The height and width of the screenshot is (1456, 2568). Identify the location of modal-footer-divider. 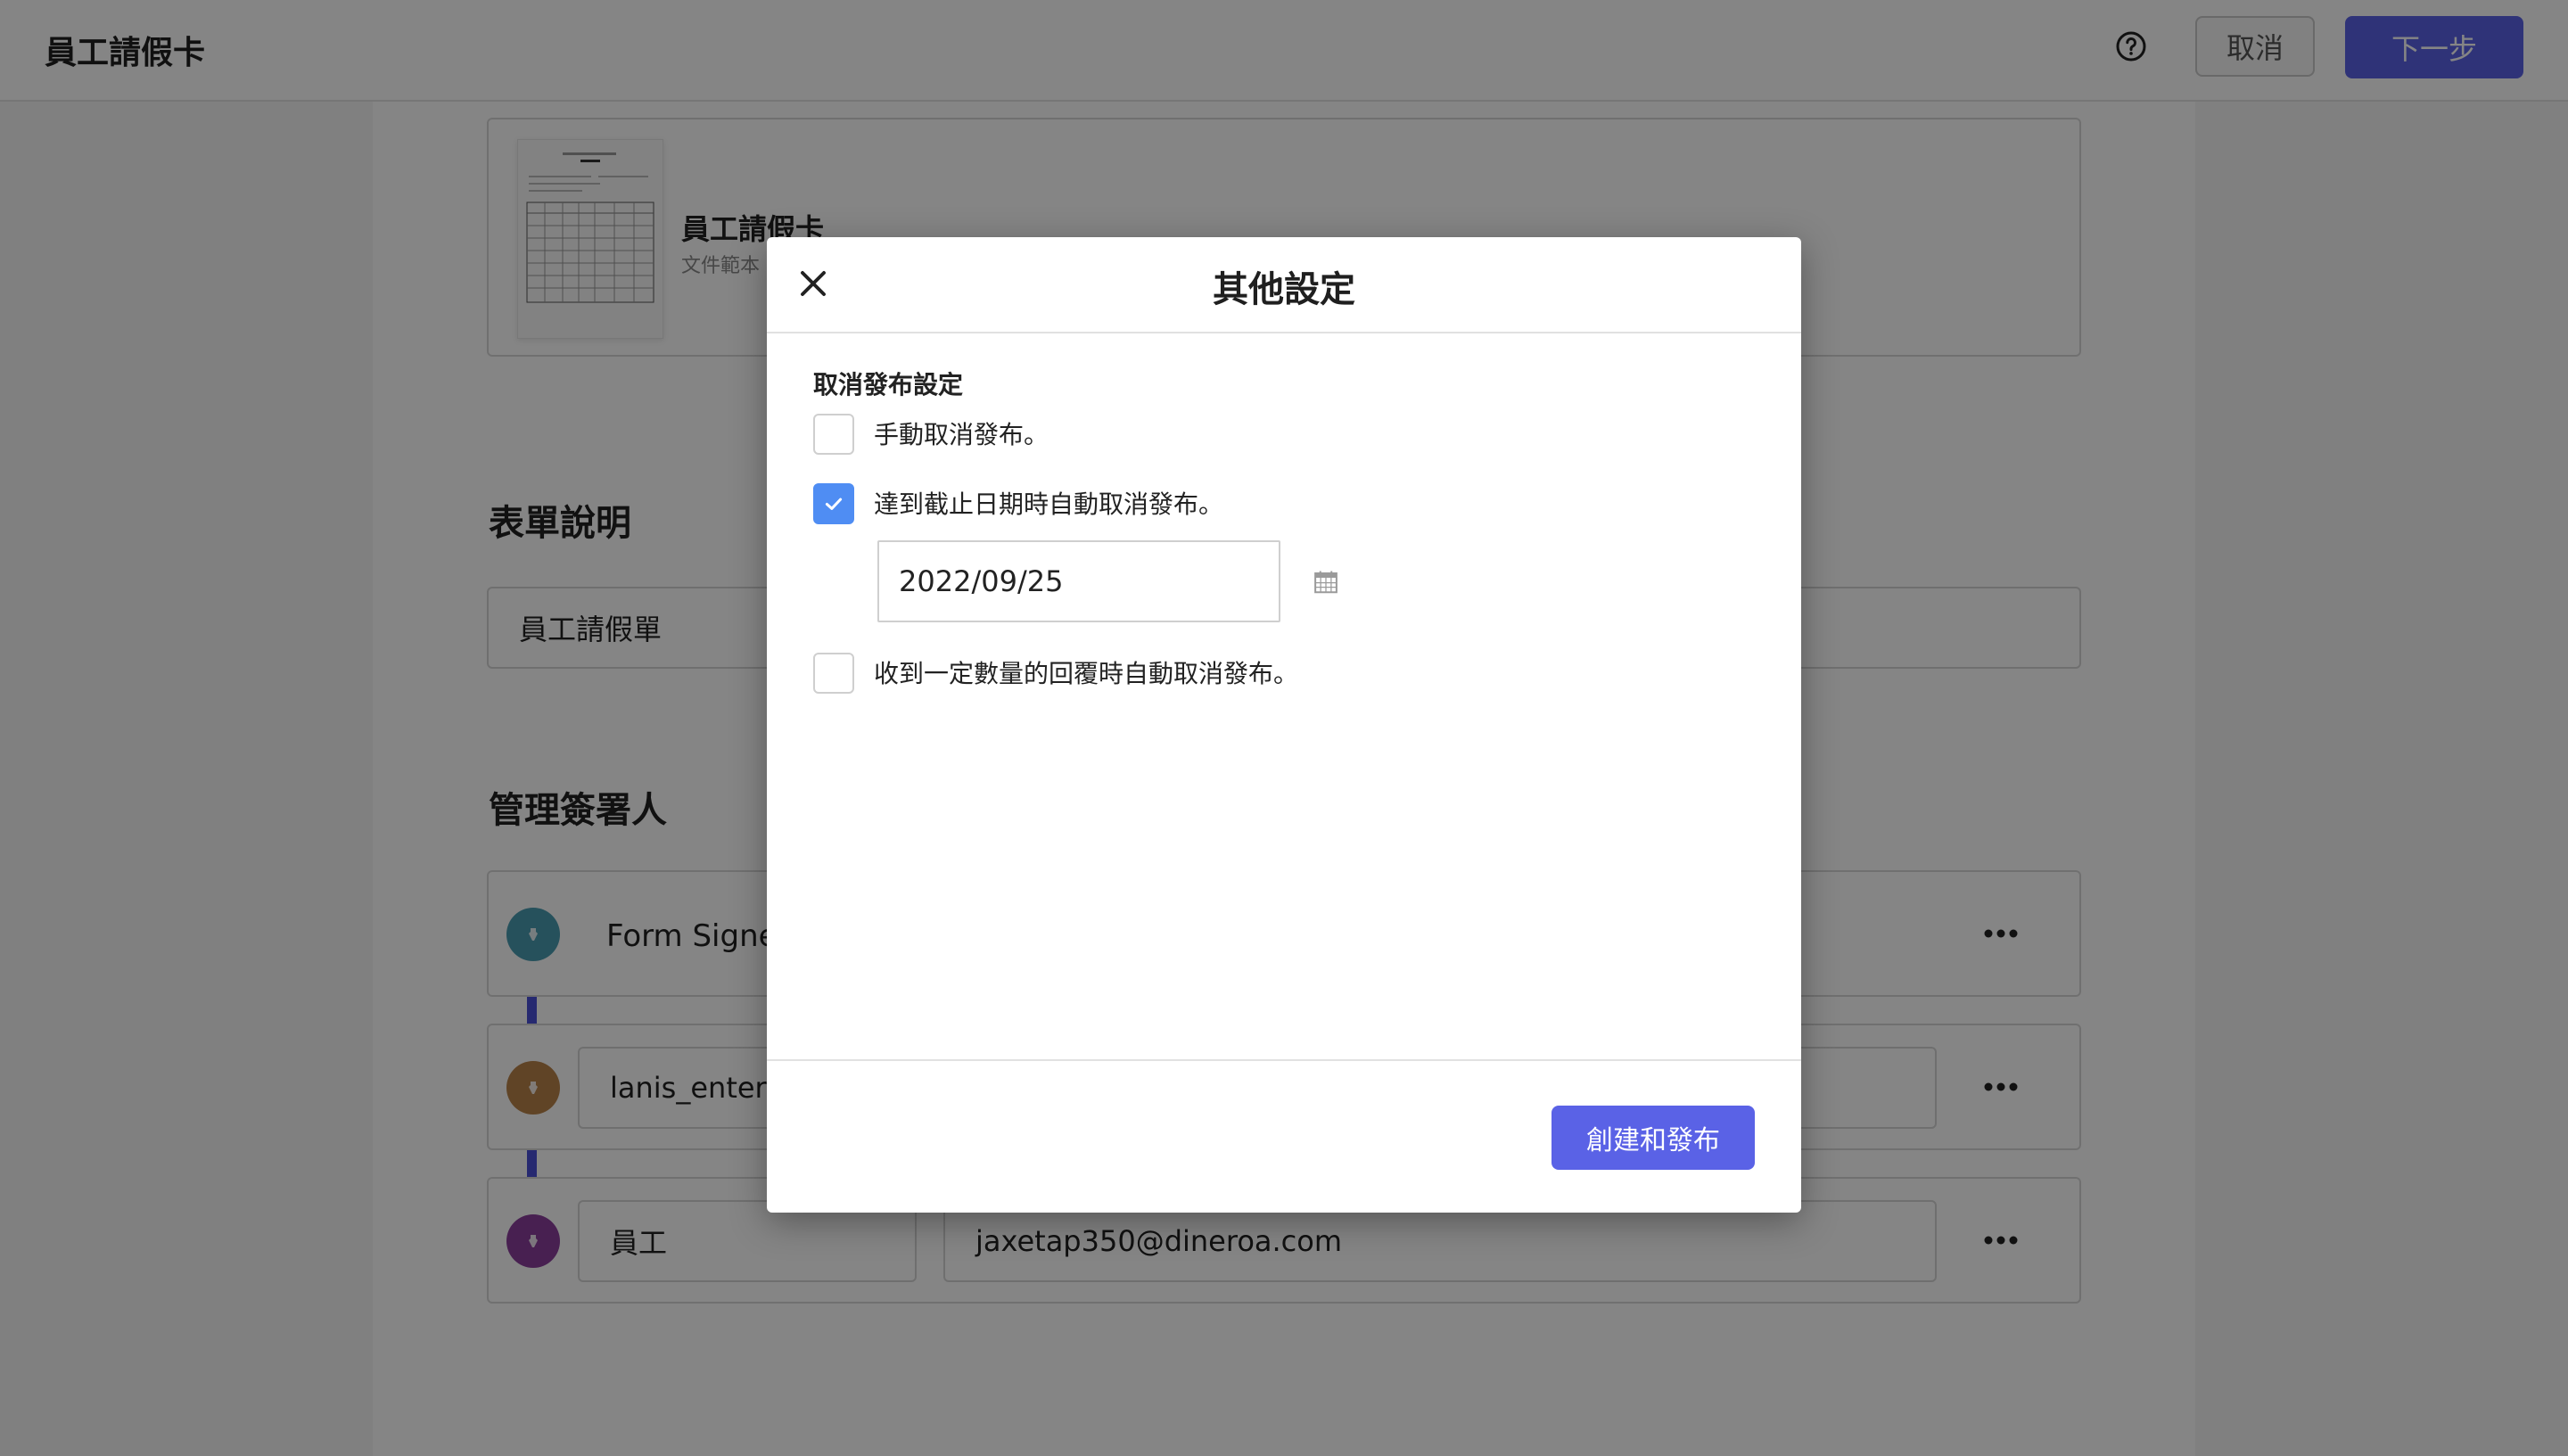
(1284, 1060).